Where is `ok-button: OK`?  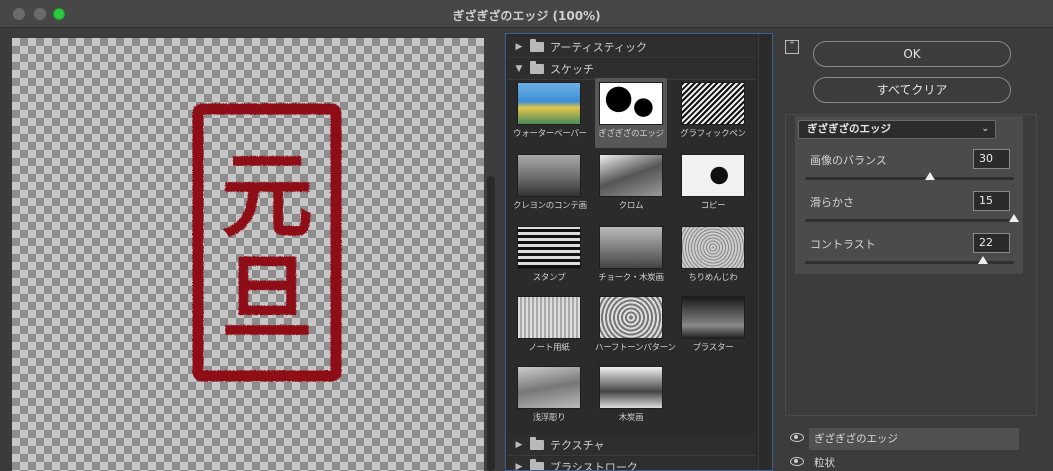 ok-button: OK is located at coordinates (912, 54).